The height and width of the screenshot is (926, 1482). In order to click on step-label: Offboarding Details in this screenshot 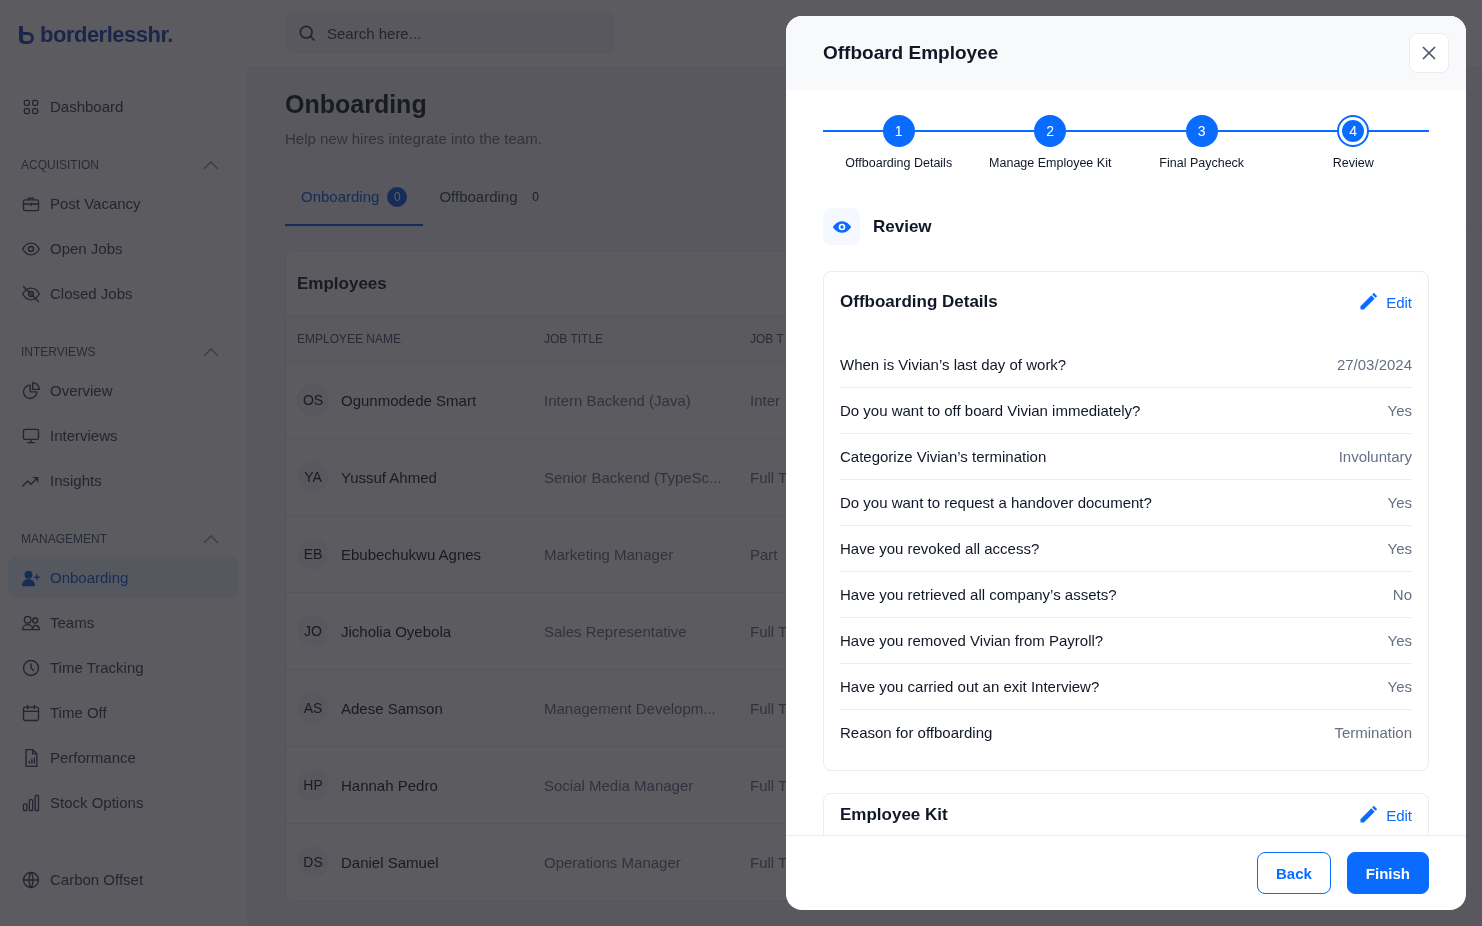, I will do `click(899, 163)`.